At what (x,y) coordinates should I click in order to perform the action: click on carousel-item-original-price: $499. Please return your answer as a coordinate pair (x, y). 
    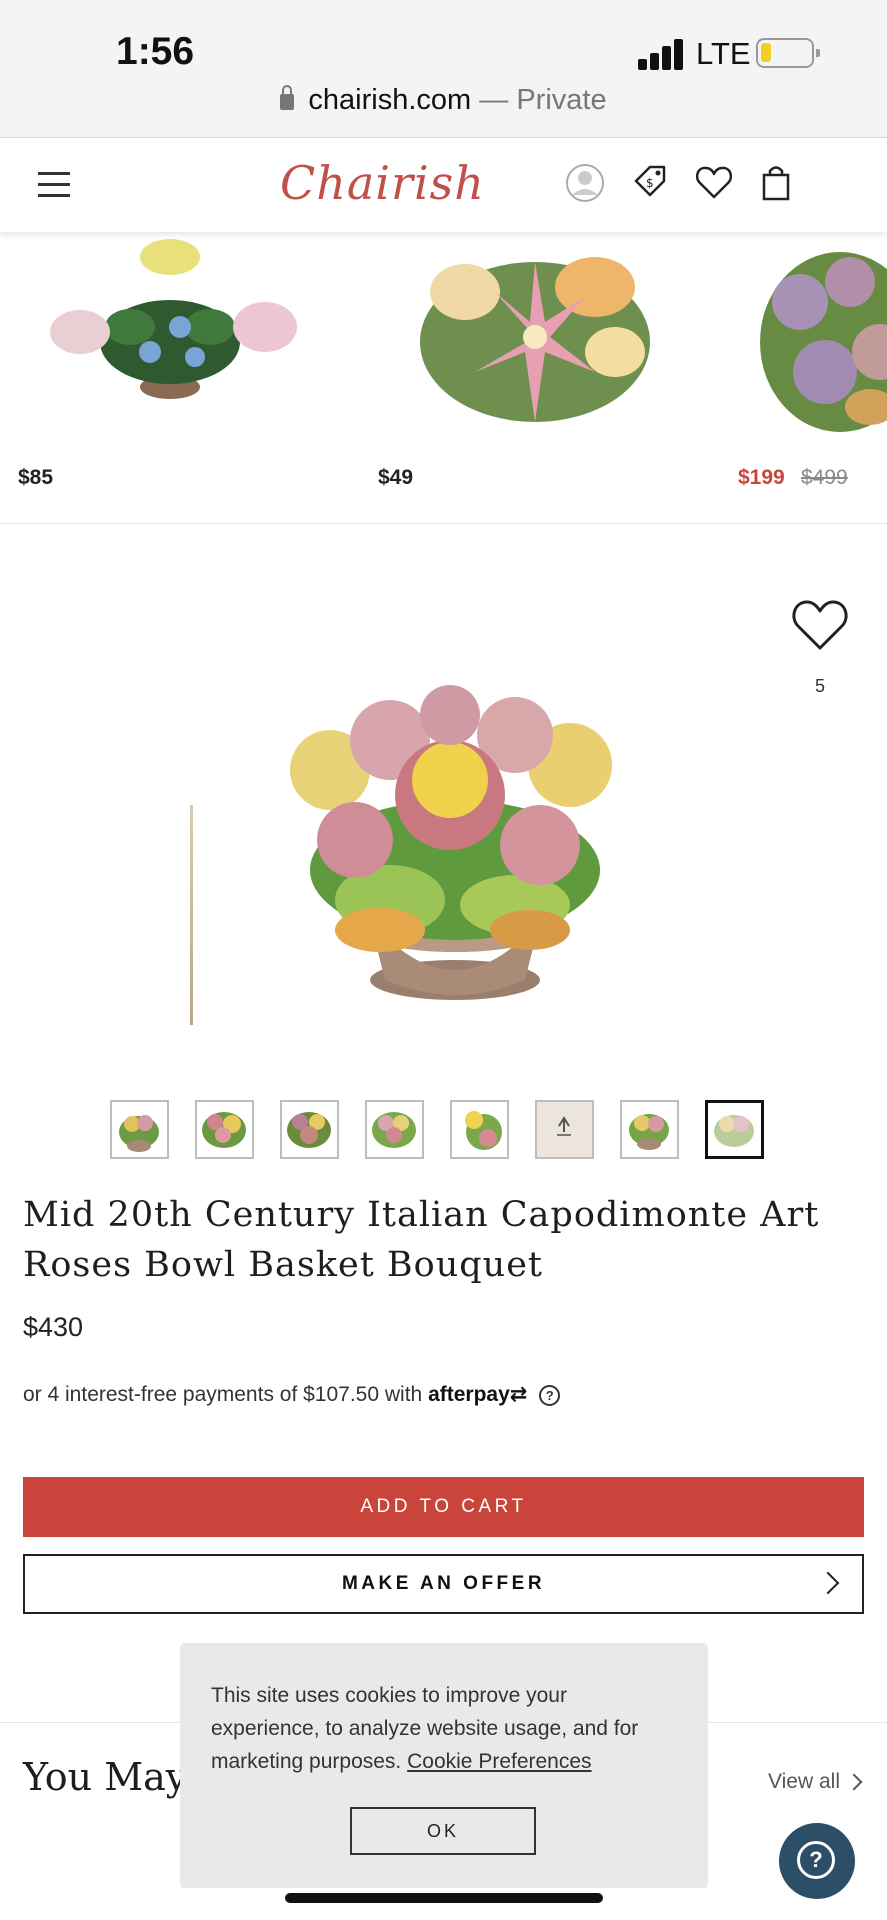
    Looking at the image, I should click on (824, 477).